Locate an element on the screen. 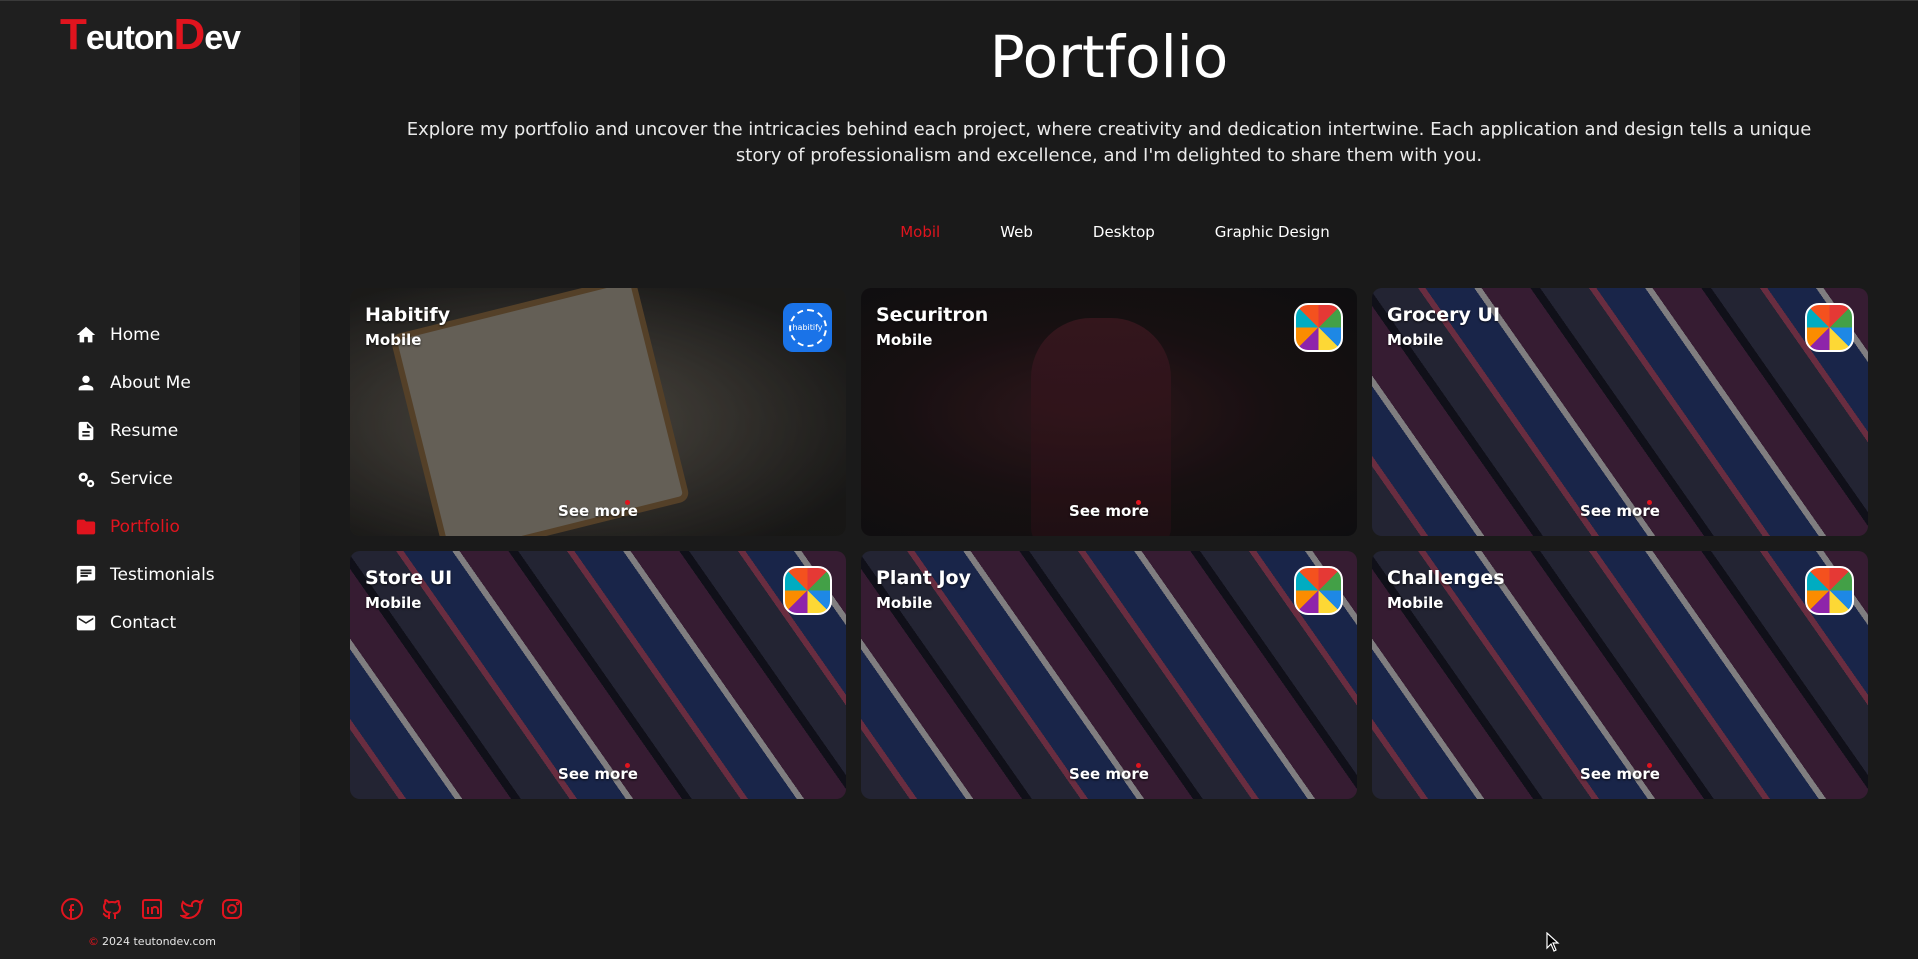 The image size is (1918, 959). sidebar-item-testimonials: Testimonials is located at coordinates (144, 575).